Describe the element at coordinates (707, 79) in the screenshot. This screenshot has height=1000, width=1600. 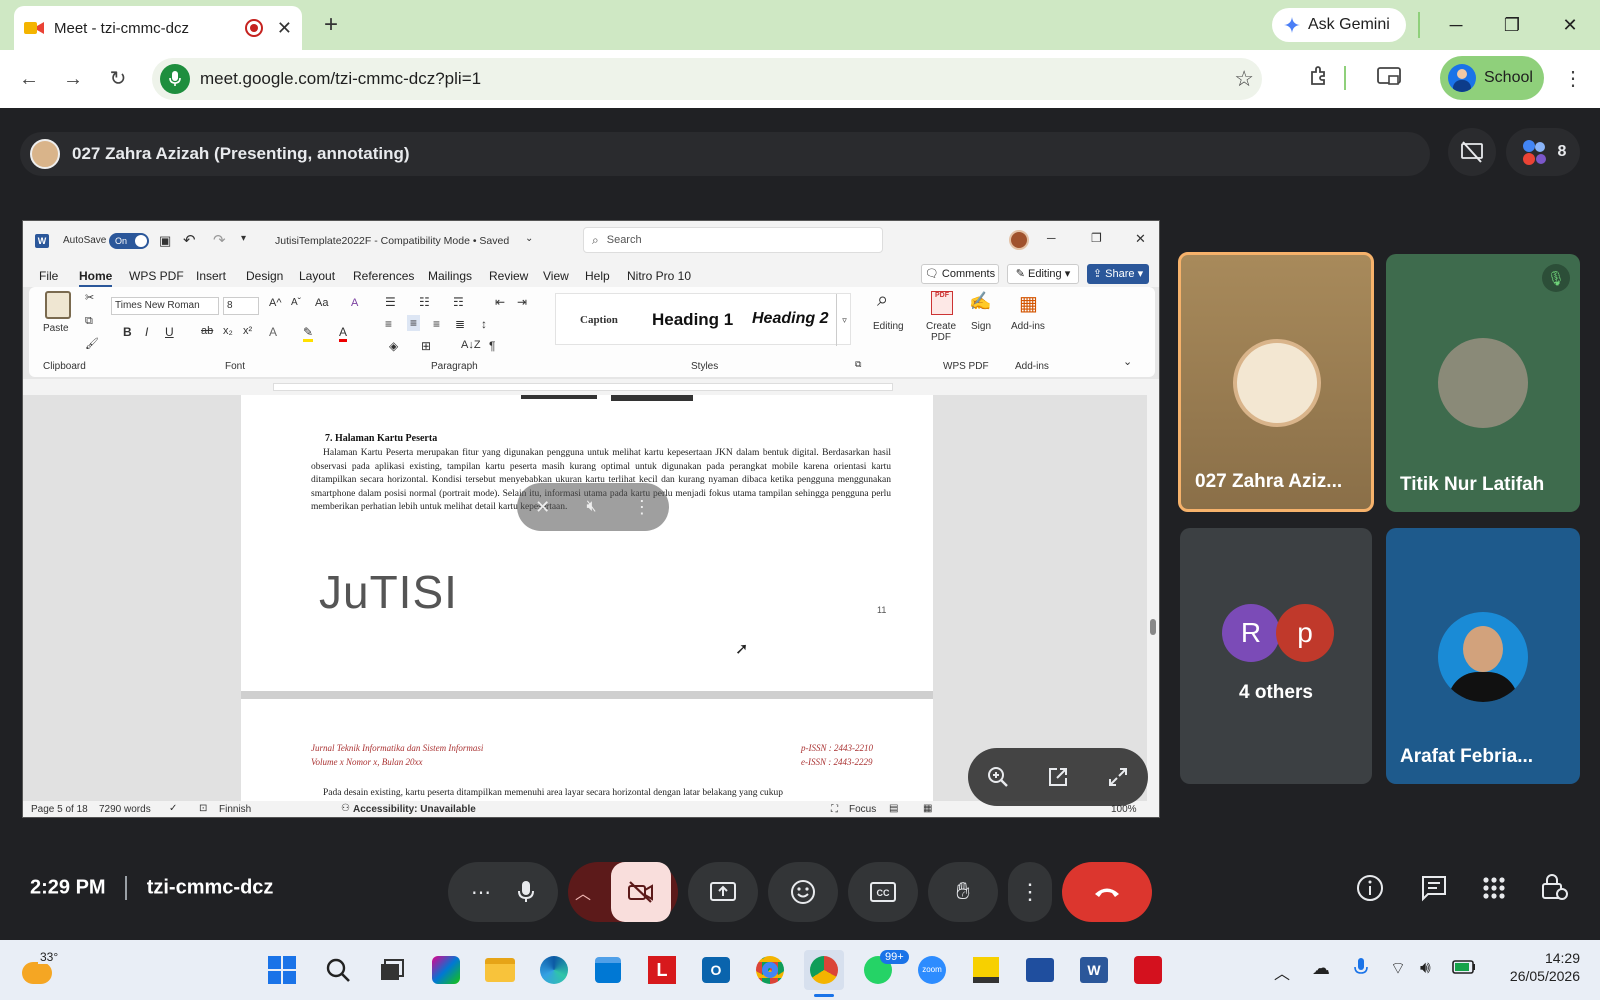
I see `address-bar: meet.google.com/tzi-cmmc-dcz?pli=1 ☆` at that location.